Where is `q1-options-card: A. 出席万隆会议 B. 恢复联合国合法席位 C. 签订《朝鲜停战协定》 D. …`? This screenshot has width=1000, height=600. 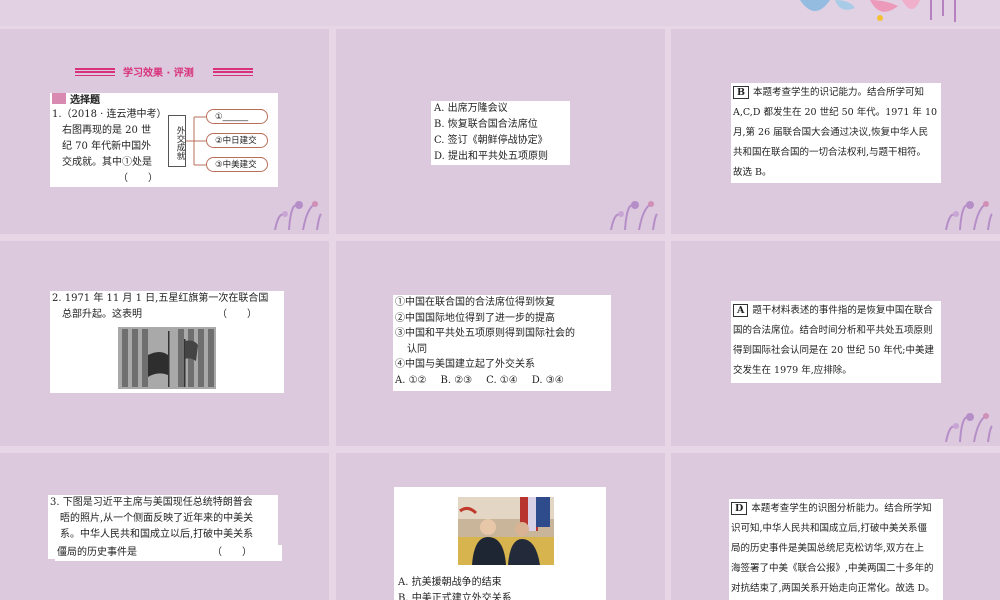 q1-options-card: A. 出席万隆会议 B. 恢复联合国合法席位 C. 签订《朝鲜停战协定》 D. … is located at coordinates (500, 133).